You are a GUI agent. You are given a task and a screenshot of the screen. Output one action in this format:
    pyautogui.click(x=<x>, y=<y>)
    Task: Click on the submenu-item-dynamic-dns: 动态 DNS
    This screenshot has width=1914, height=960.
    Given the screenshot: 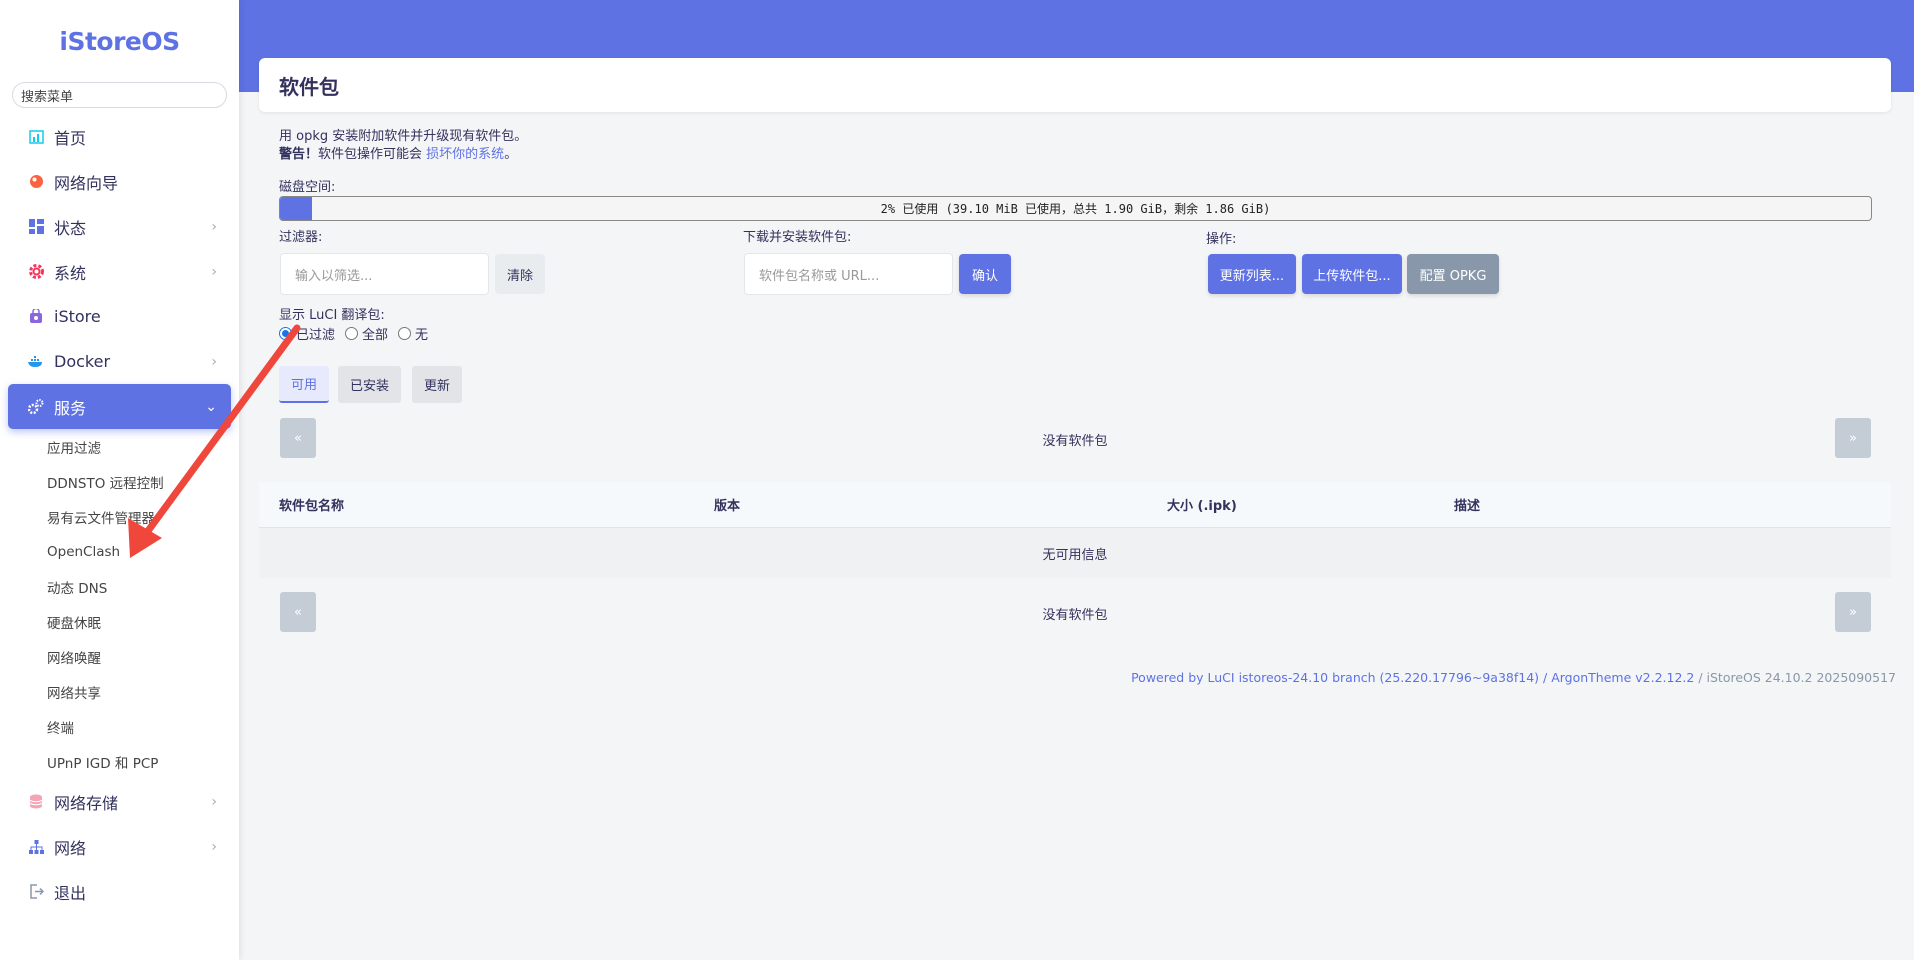 What is the action you would take?
    pyautogui.click(x=119, y=586)
    